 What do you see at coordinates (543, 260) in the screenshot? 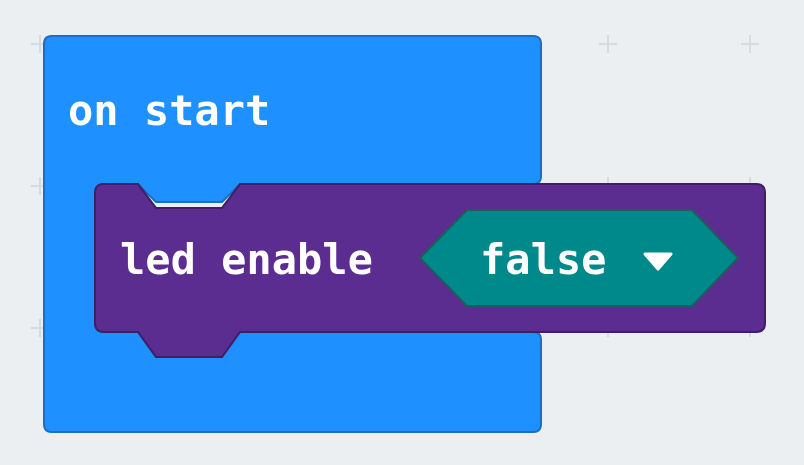
I see `led-enable-dropdown-value: false` at bounding box center [543, 260].